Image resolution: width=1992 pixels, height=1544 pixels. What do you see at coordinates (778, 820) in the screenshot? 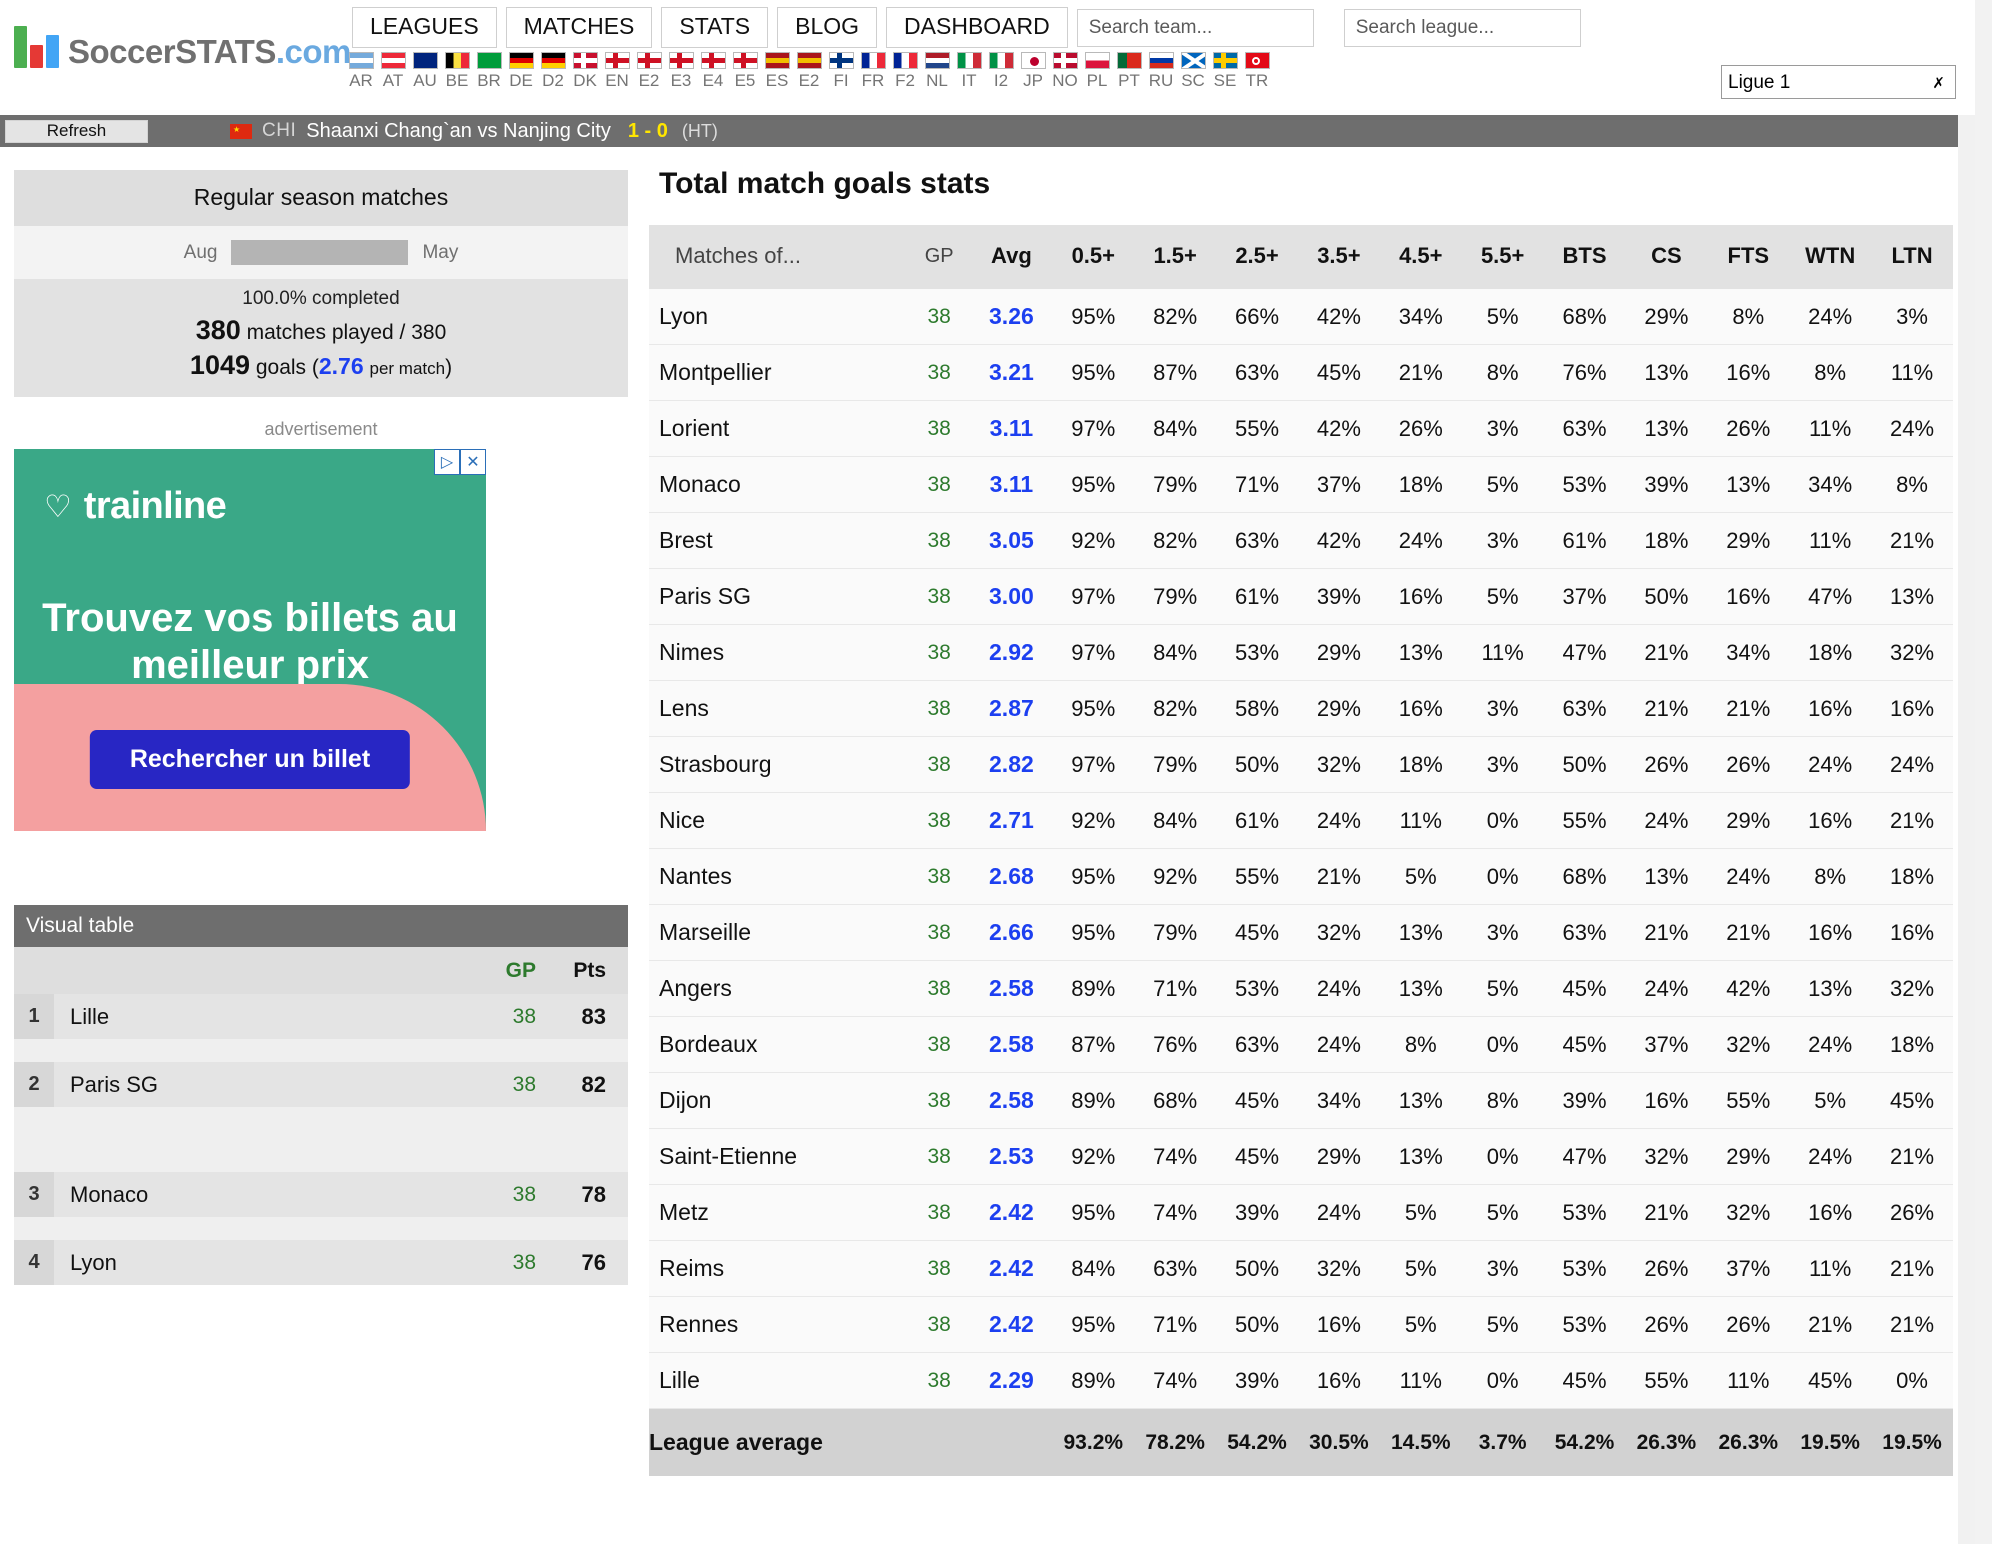
I see `team-name-cell: Nice` at bounding box center [778, 820].